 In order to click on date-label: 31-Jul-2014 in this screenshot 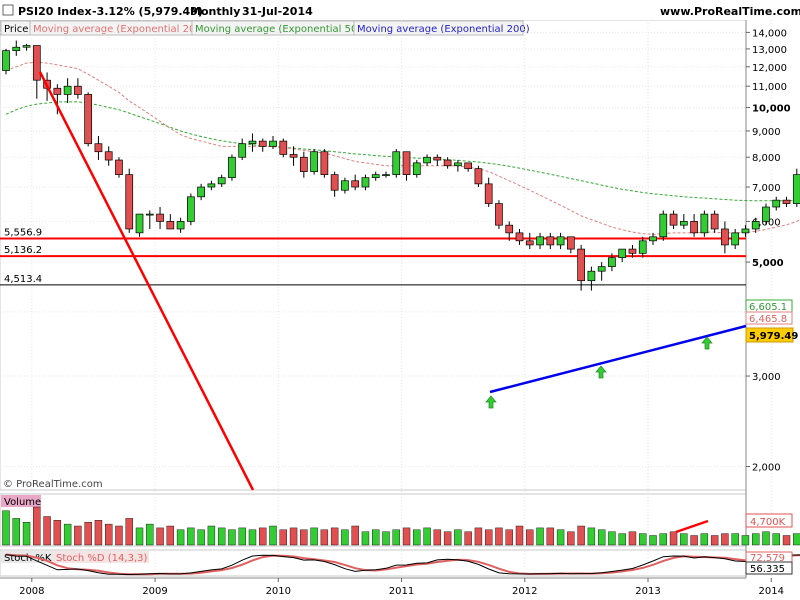, I will do `click(277, 11)`.